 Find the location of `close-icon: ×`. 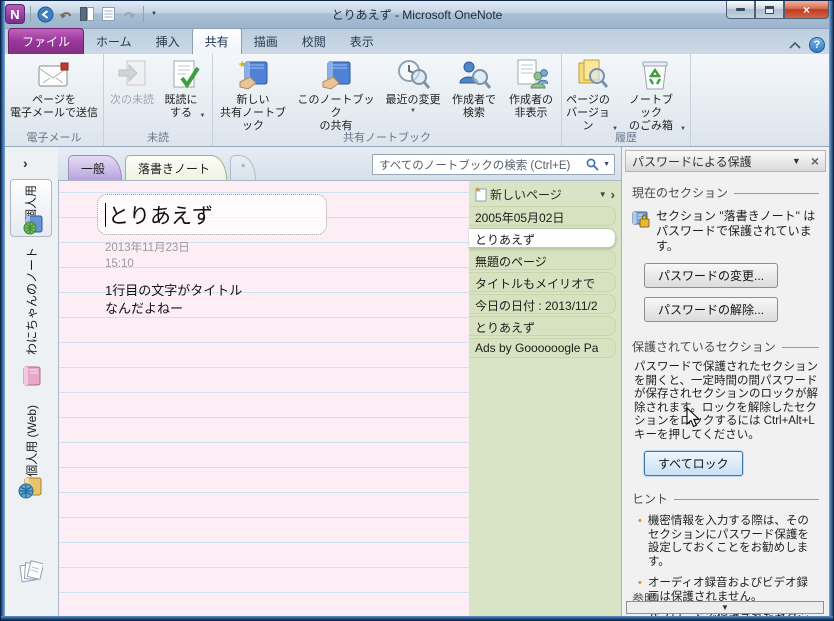

close-icon: × is located at coordinates (806, 9).